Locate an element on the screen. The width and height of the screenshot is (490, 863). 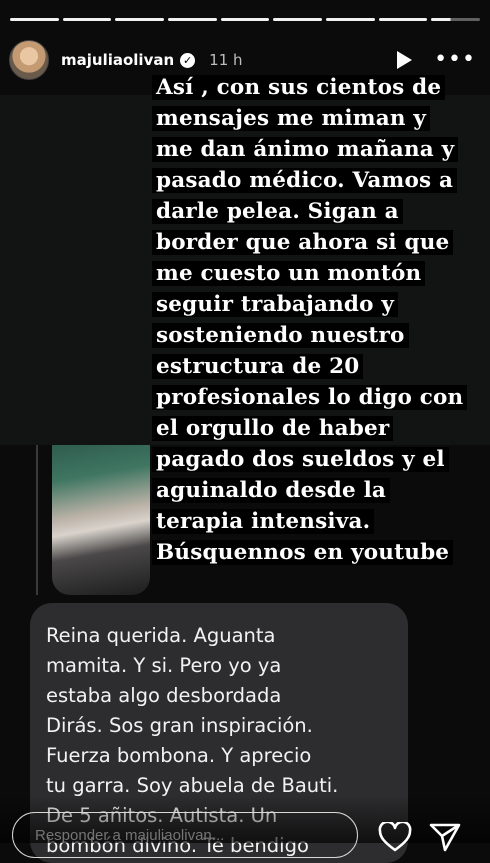
verified-badge-icon: ✓ is located at coordinates (188, 60).